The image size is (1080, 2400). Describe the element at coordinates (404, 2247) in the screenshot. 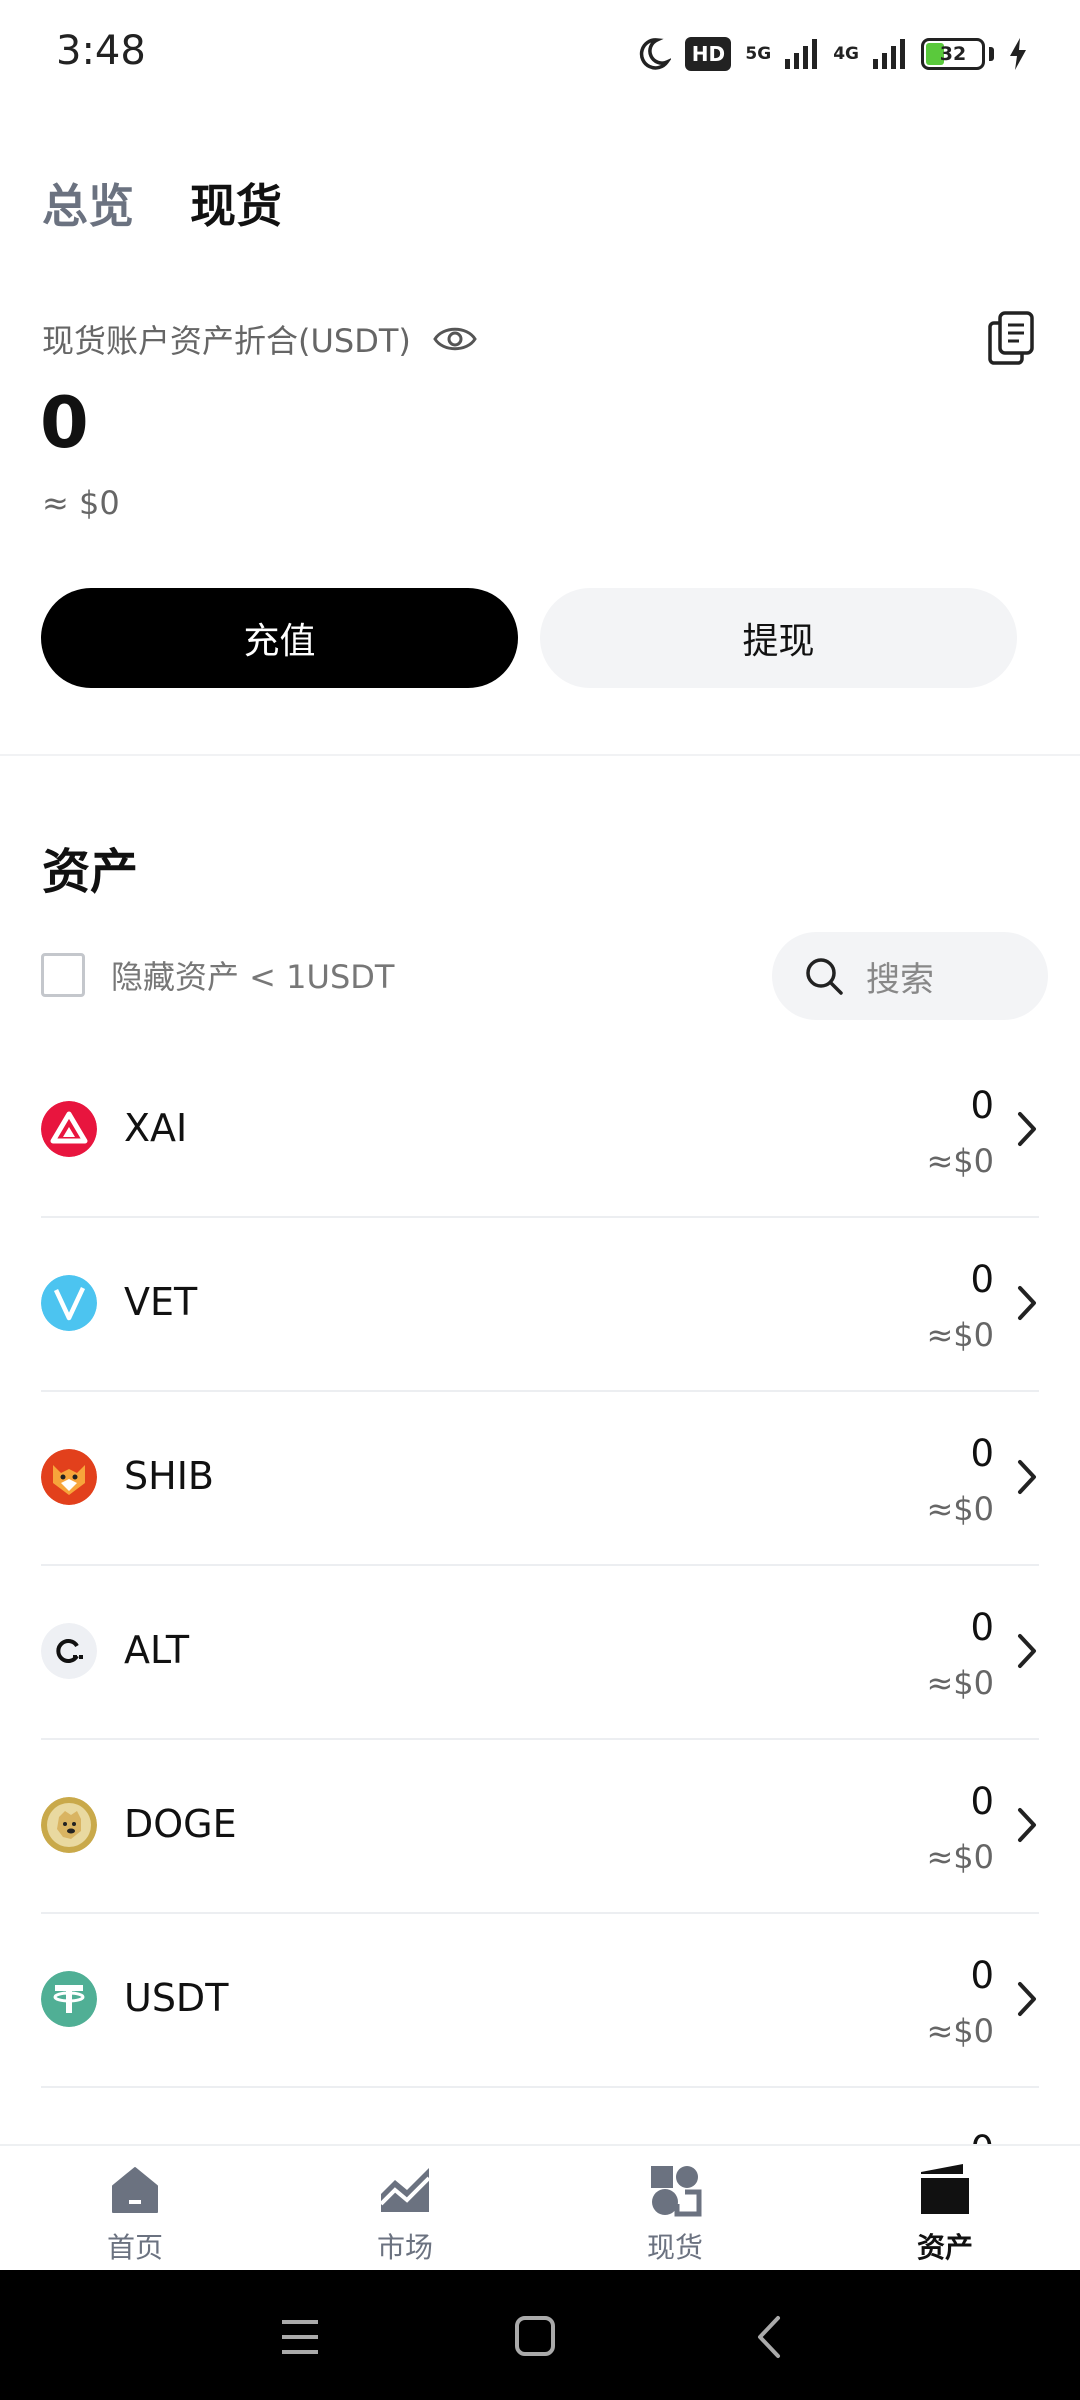

I see `nav-label: 市场` at that location.